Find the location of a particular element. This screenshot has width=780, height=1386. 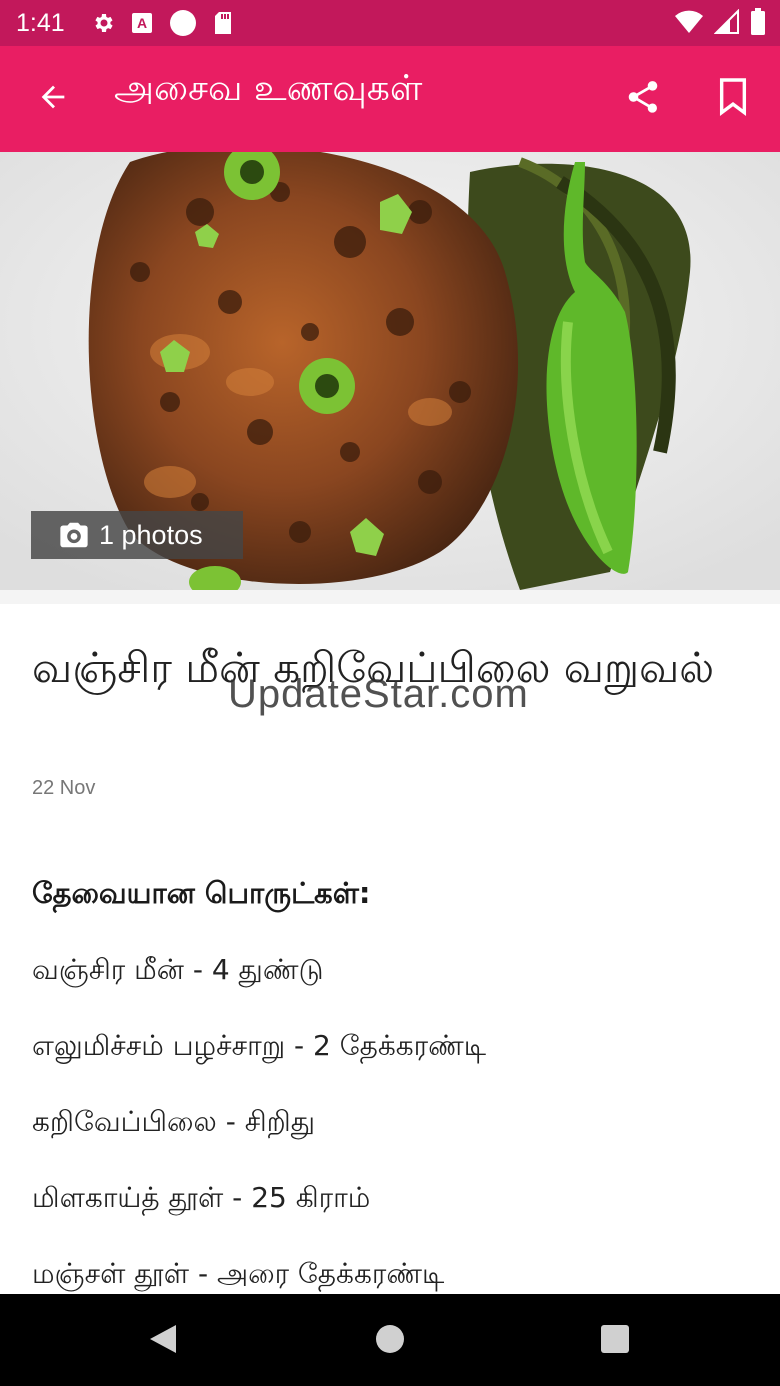

svg-text: A is located at coordinates (142, 23).